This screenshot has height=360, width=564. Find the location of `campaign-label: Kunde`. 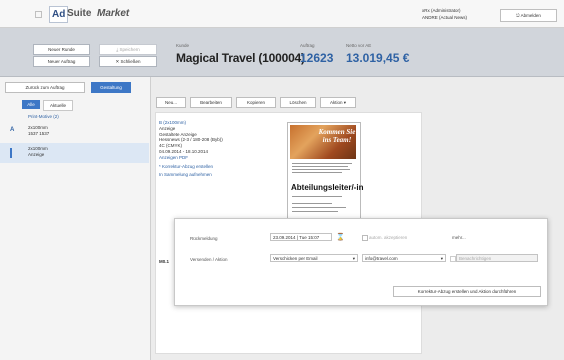

campaign-label: Kunde is located at coordinates (183, 45).